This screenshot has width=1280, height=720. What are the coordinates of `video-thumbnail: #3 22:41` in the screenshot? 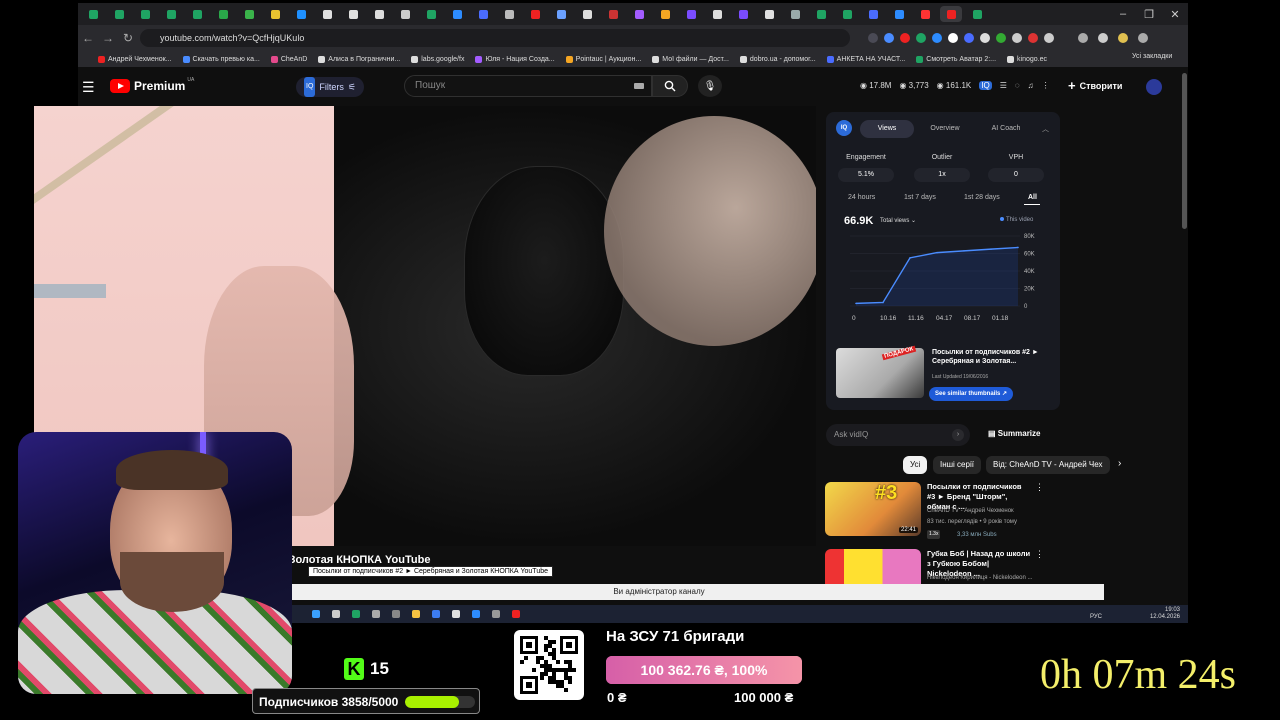 It's located at (873, 509).